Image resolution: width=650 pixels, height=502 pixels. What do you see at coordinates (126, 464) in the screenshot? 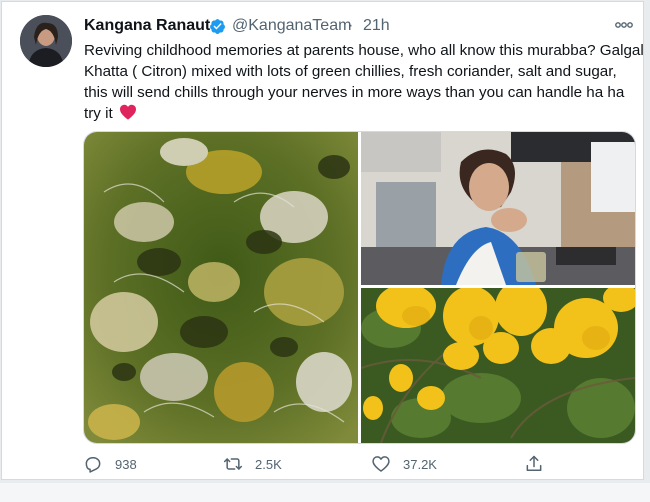
I see `reply-count: 938` at bounding box center [126, 464].